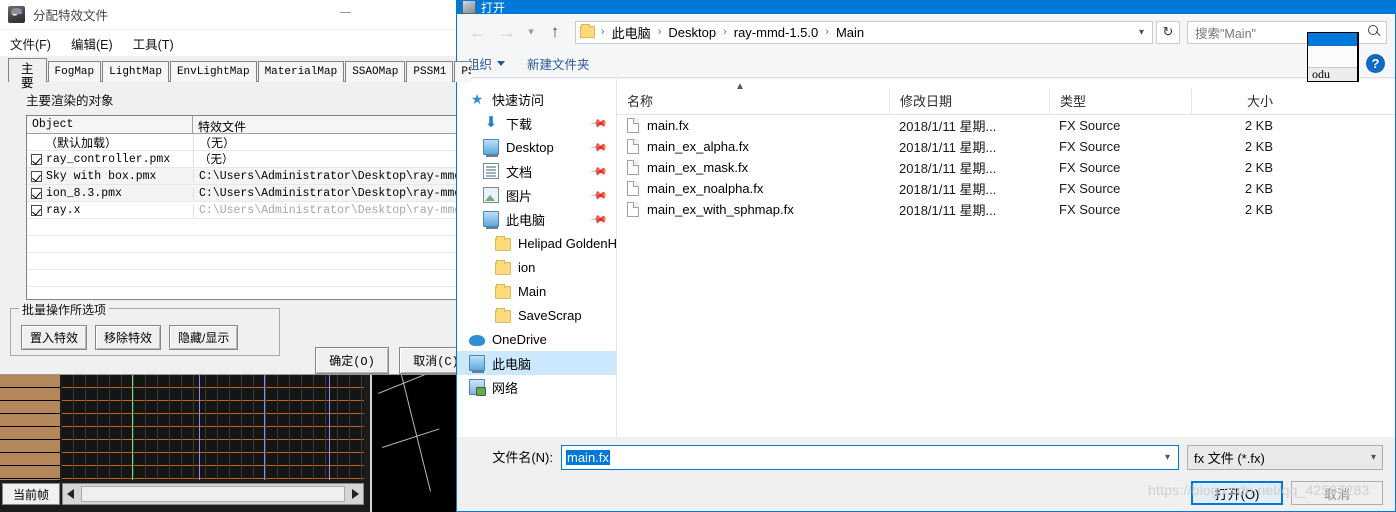 The image size is (1396, 512). Describe the element at coordinates (1375, 32) in the screenshot. I see `search-icon` at that location.